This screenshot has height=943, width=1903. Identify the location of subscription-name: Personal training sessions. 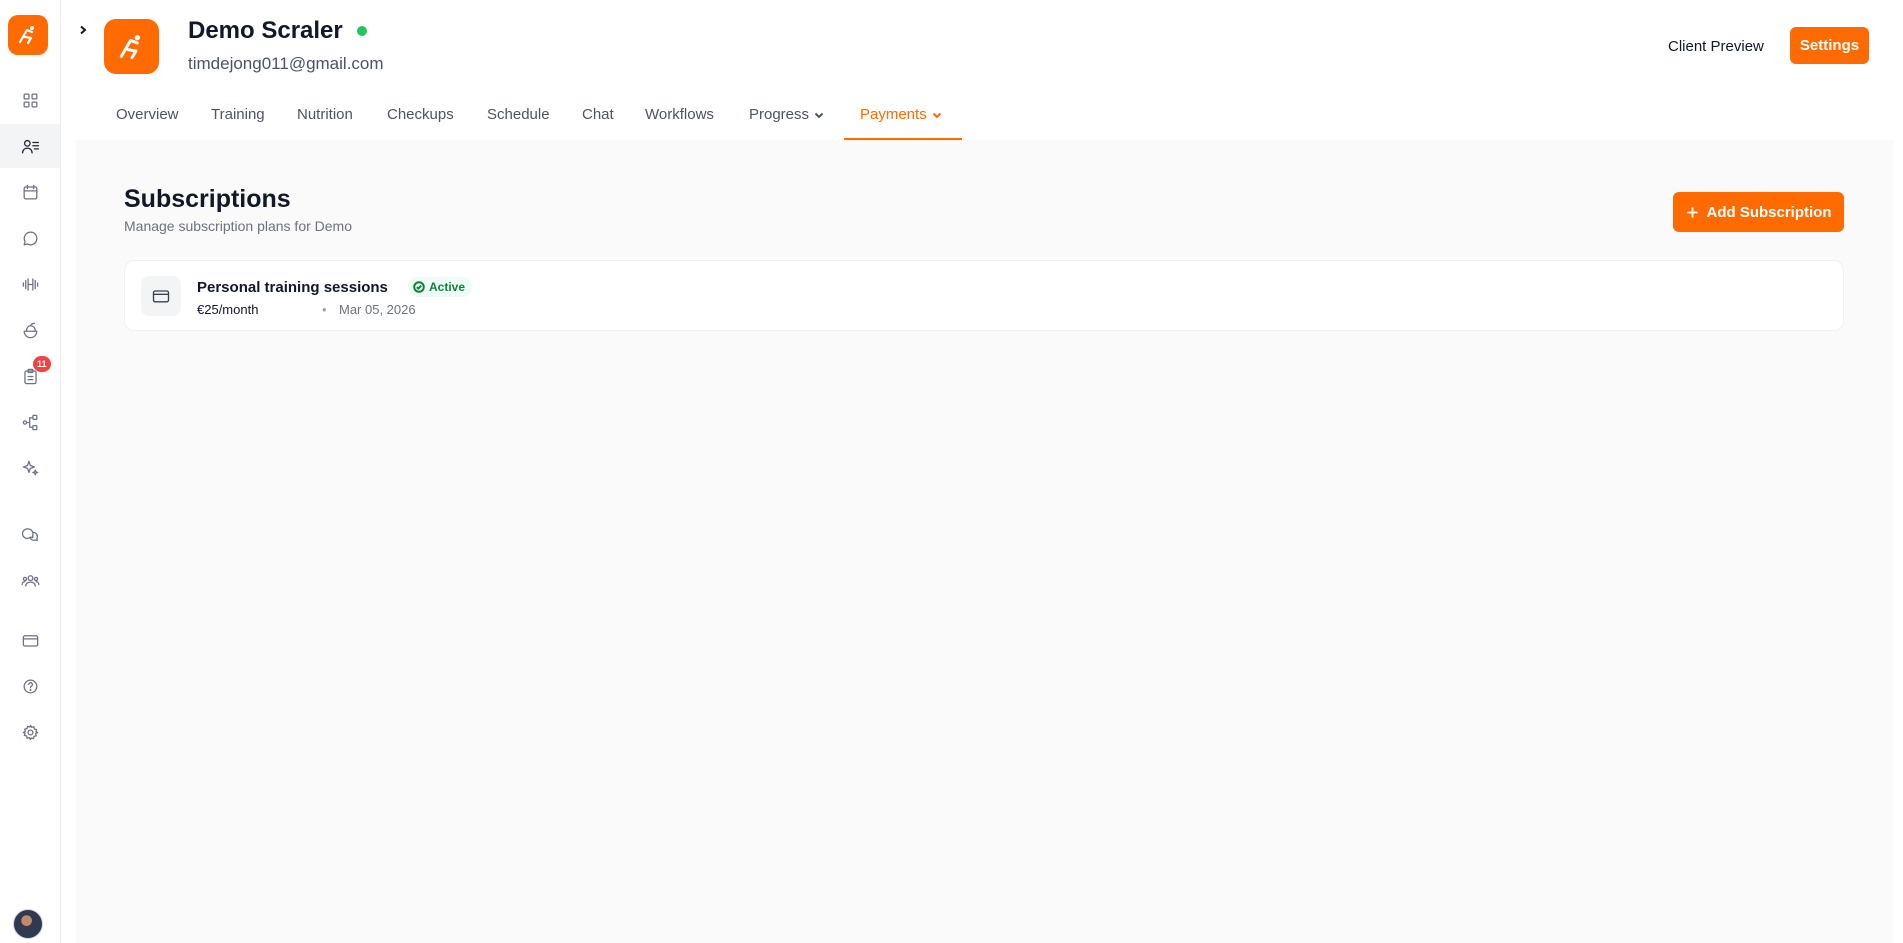
(292, 287).